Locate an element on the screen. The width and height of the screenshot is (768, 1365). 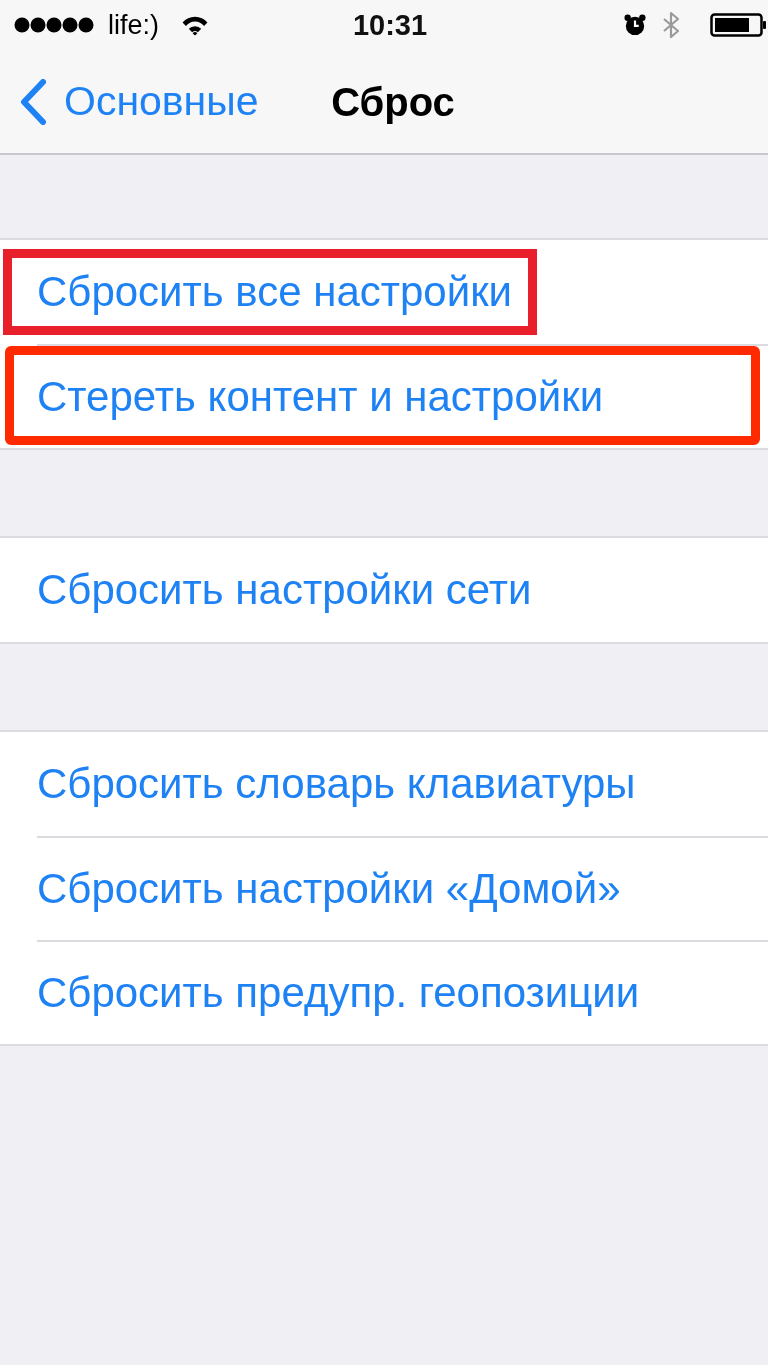
battery-icon is located at coordinates (738, 25).